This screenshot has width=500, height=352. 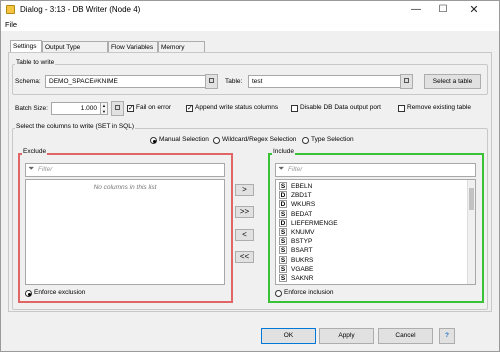 I want to click on column-name: ZBD1T, so click(x=301, y=196).